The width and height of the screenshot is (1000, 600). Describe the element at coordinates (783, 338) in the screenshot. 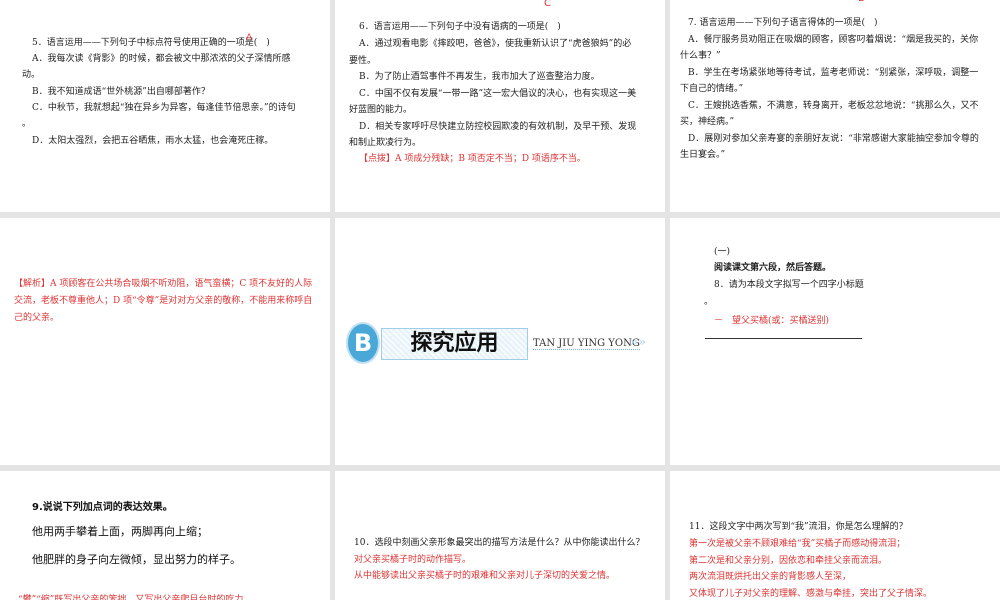

I see `answer-underline` at that location.